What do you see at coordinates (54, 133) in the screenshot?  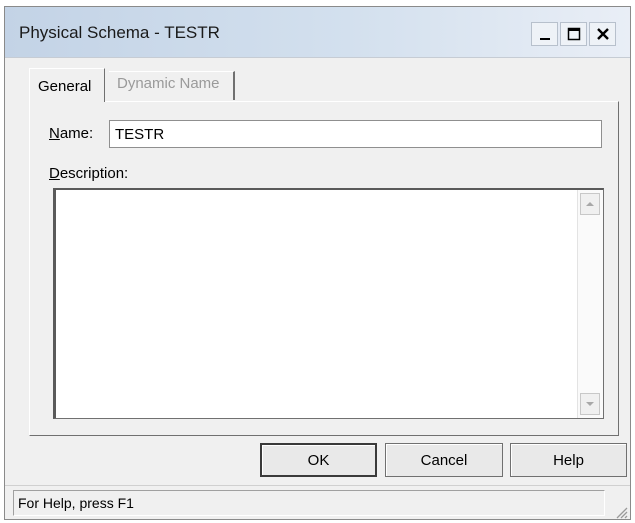 I see `name-label-accelerator: N` at bounding box center [54, 133].